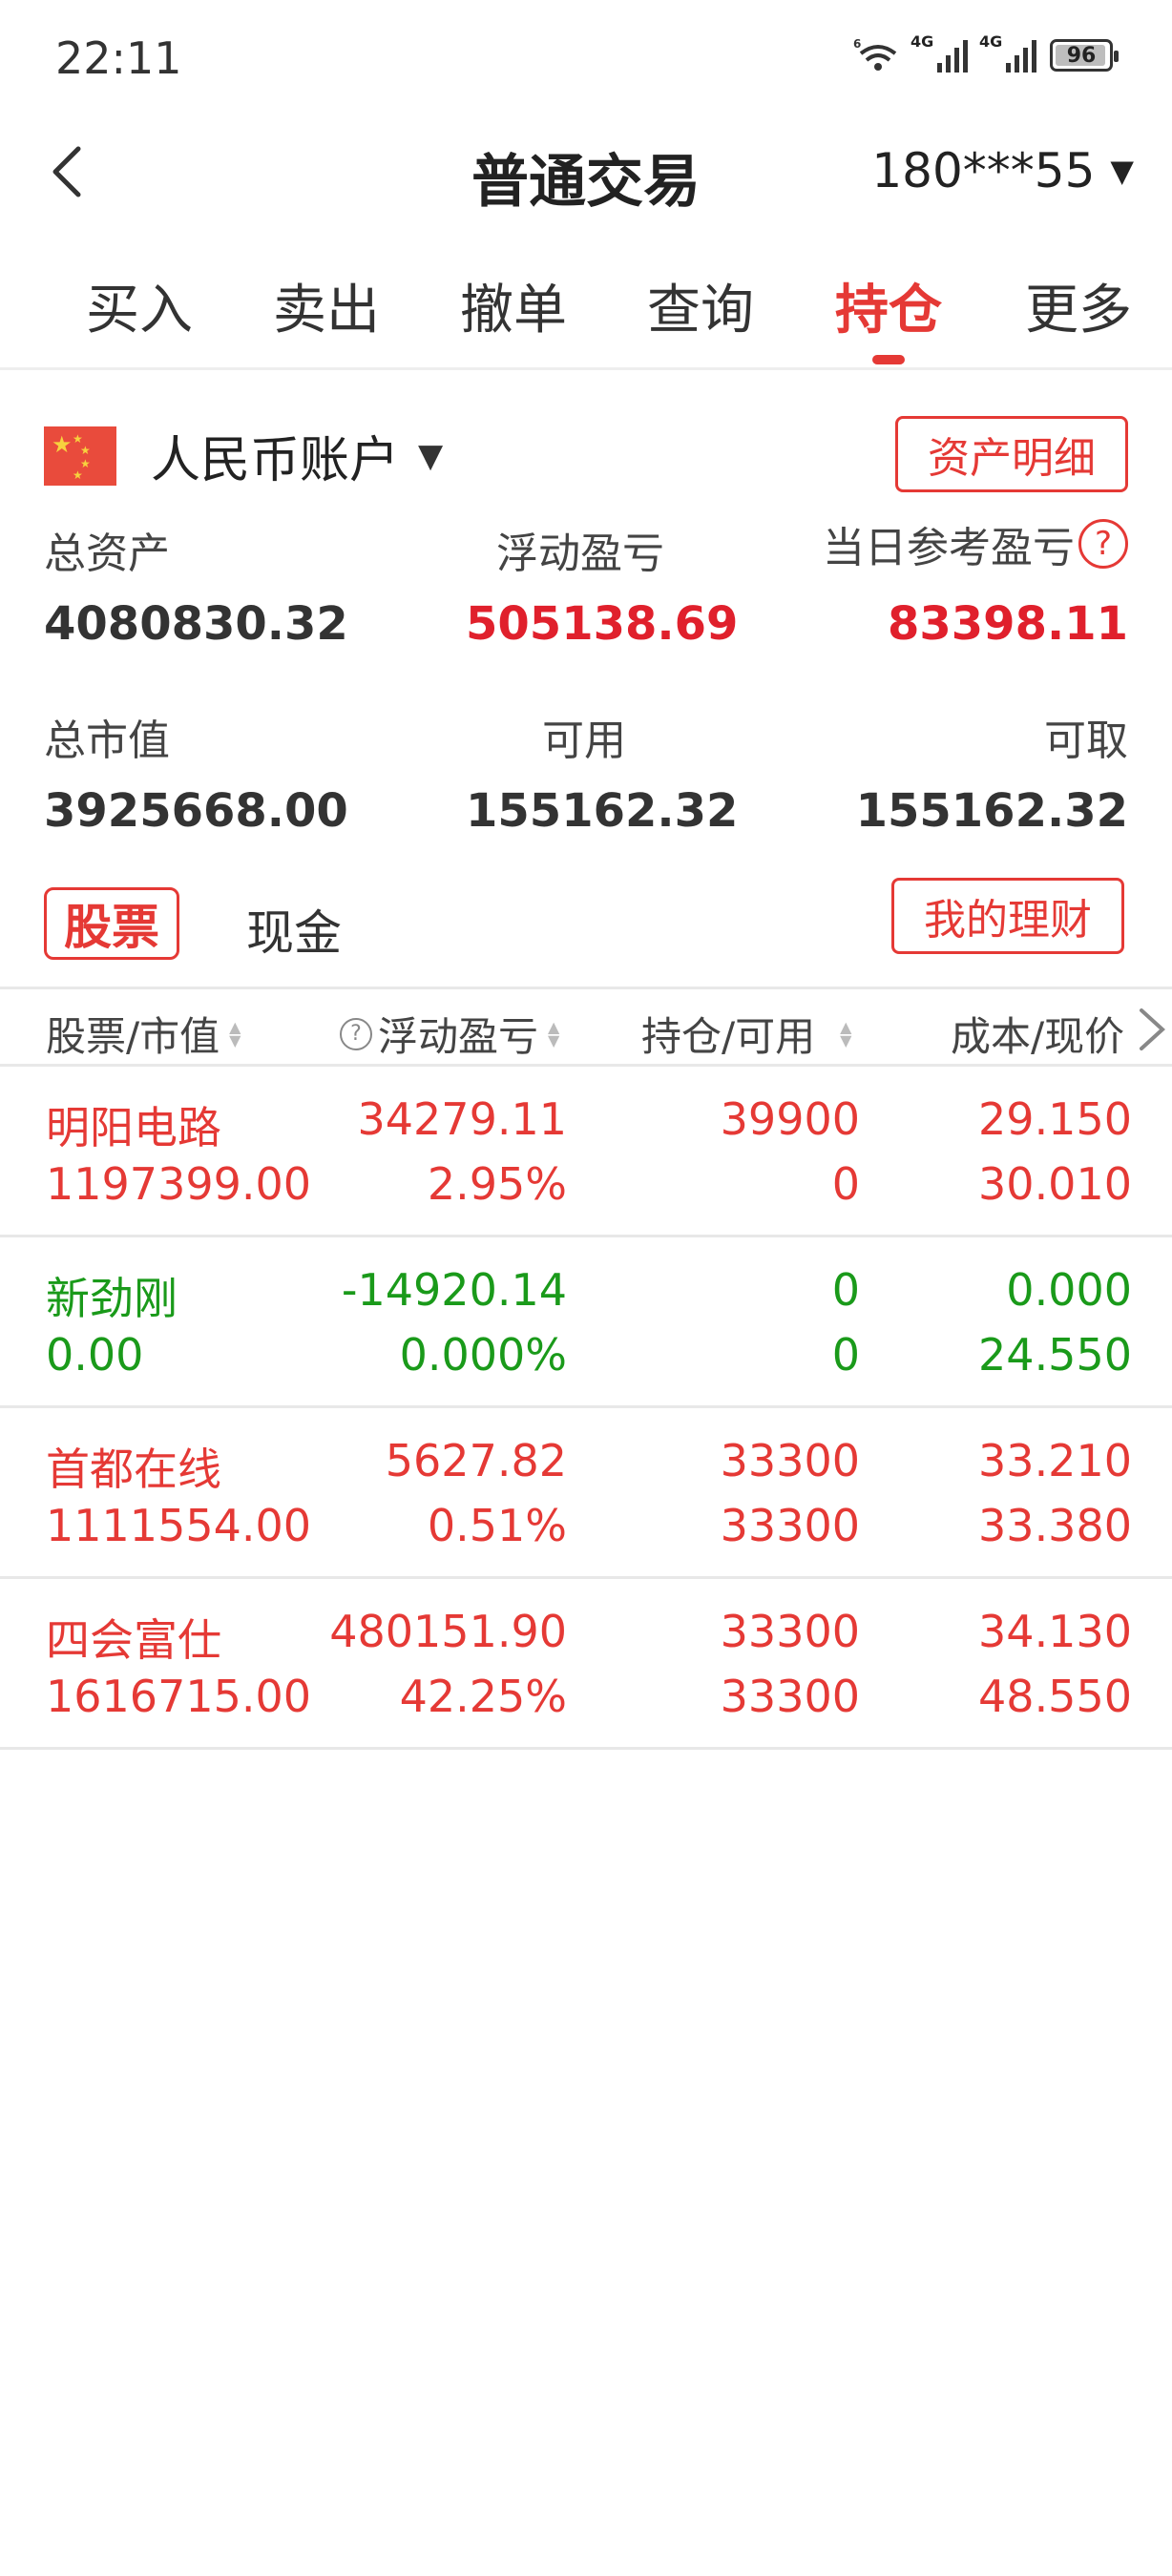 Image resolution: width=1172 pixels, height=2576 pixels. Describe the element at coordinates (326, 305) in the screenshot. I see `tab-sell: 卖出` at that location.